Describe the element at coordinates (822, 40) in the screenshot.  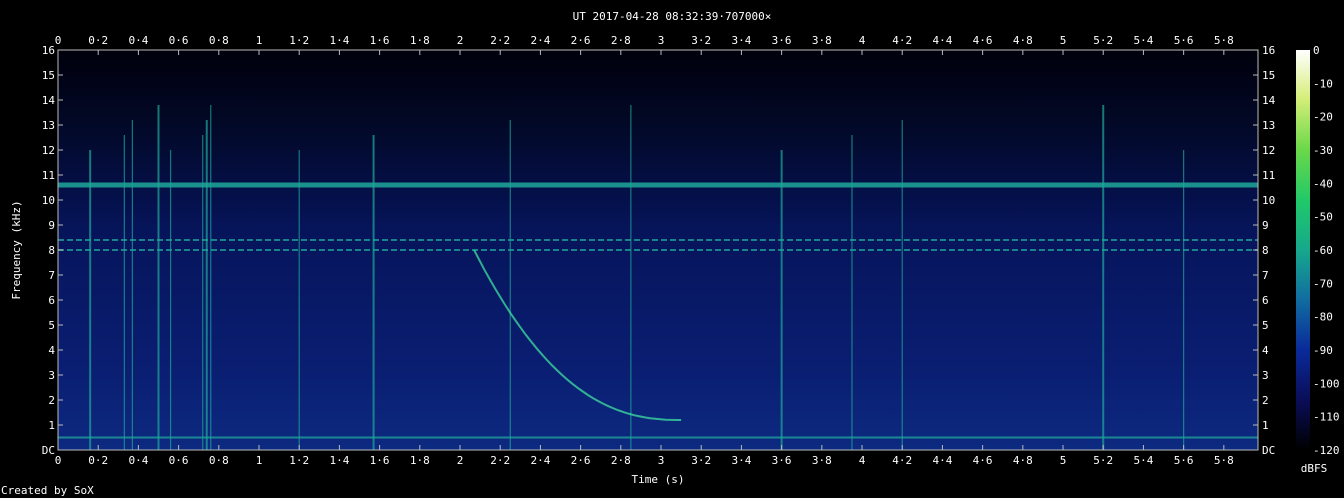
I see `x-tick-top-label: 3·8` at that location.